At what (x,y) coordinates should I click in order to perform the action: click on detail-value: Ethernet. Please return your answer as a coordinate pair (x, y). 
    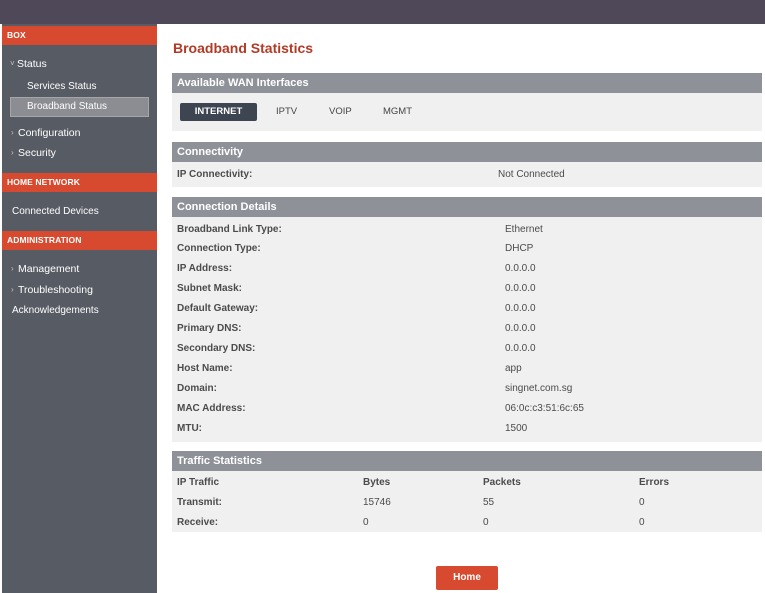
    Looking at the image, I should click on (524, 229).